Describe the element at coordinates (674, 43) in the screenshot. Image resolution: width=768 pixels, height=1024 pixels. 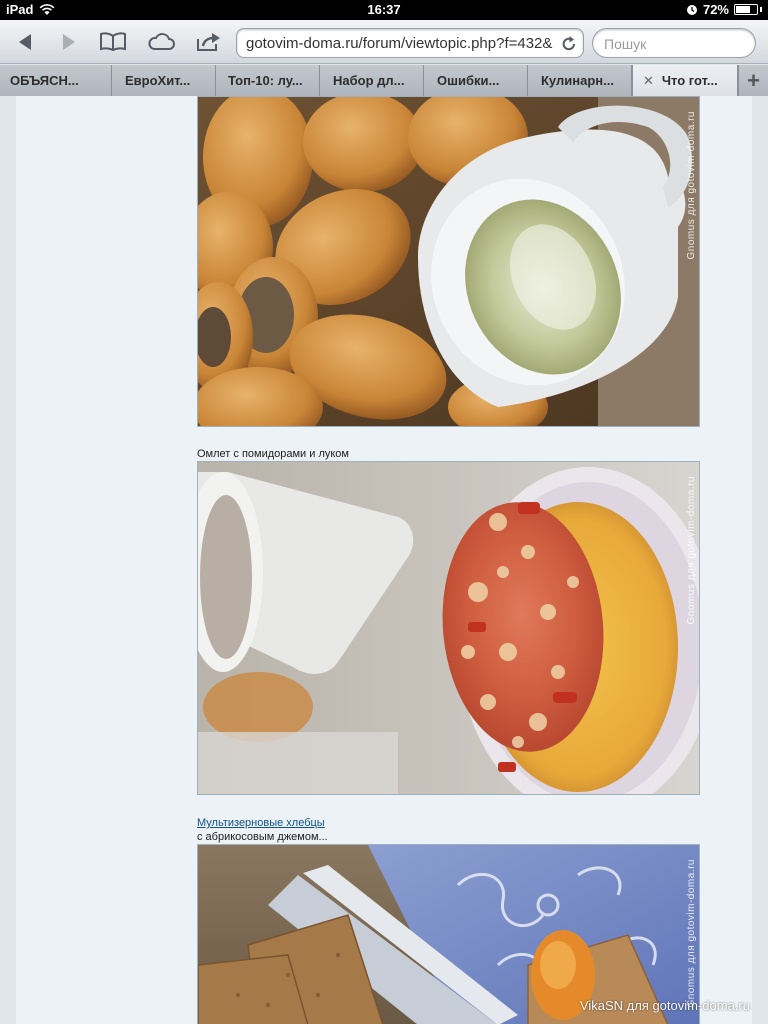
I see `search-input: Пошук` at that location.